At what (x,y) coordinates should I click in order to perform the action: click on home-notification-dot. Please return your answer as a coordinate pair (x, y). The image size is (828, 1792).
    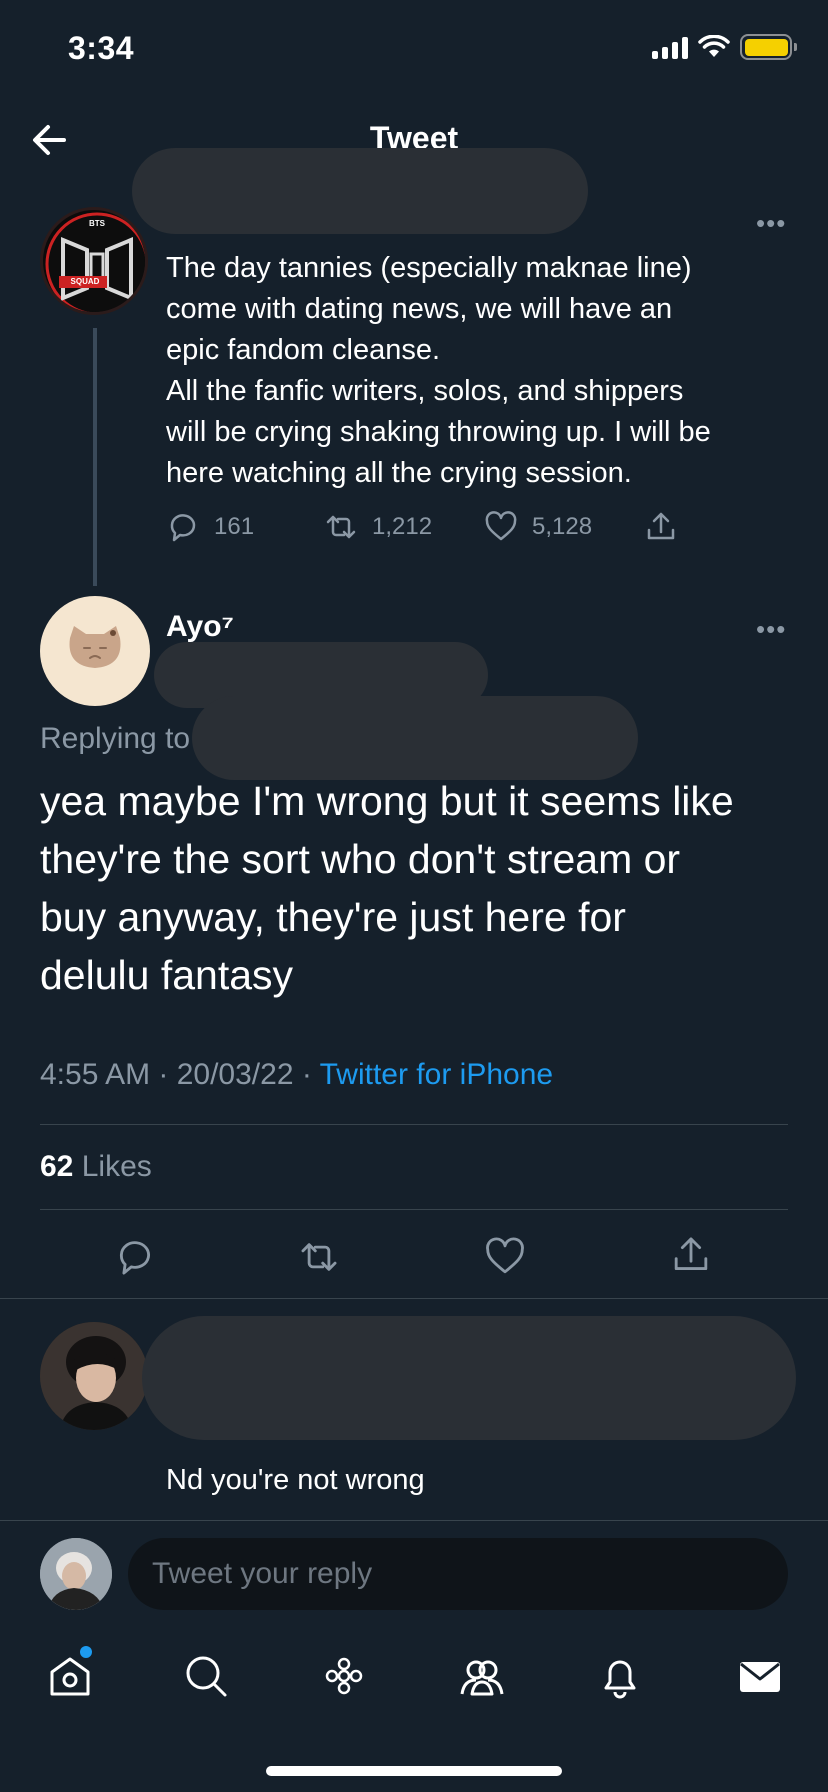
    Looking at the image, I should click on (86, 1652).